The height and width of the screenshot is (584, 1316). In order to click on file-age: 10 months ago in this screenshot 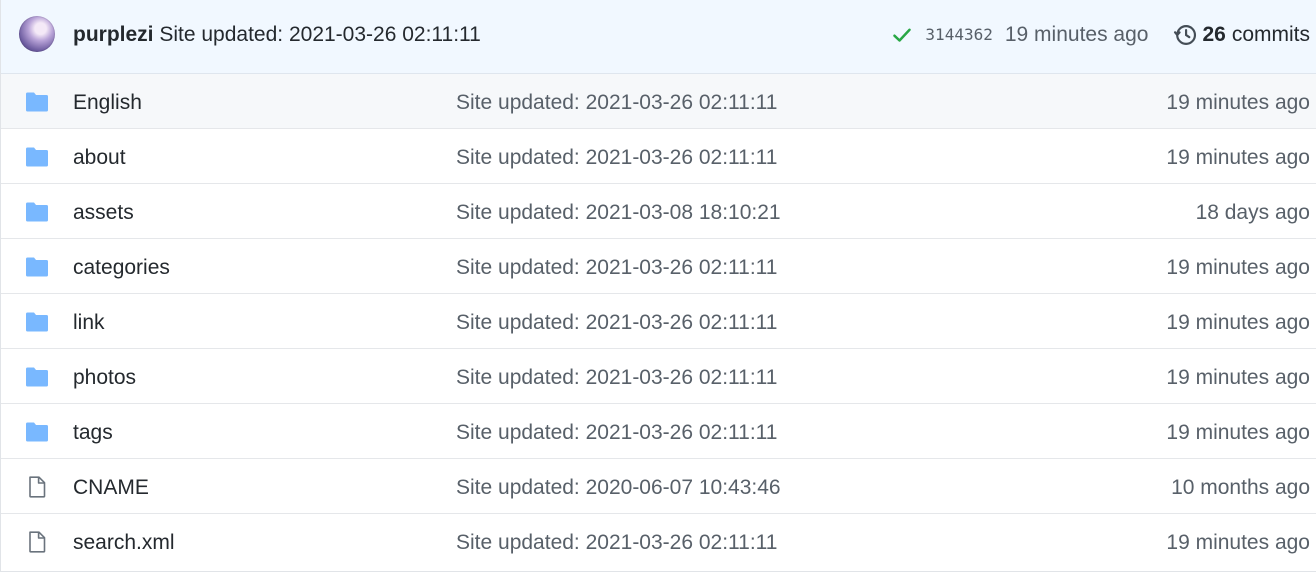, I will do `click(1240, 487)`.